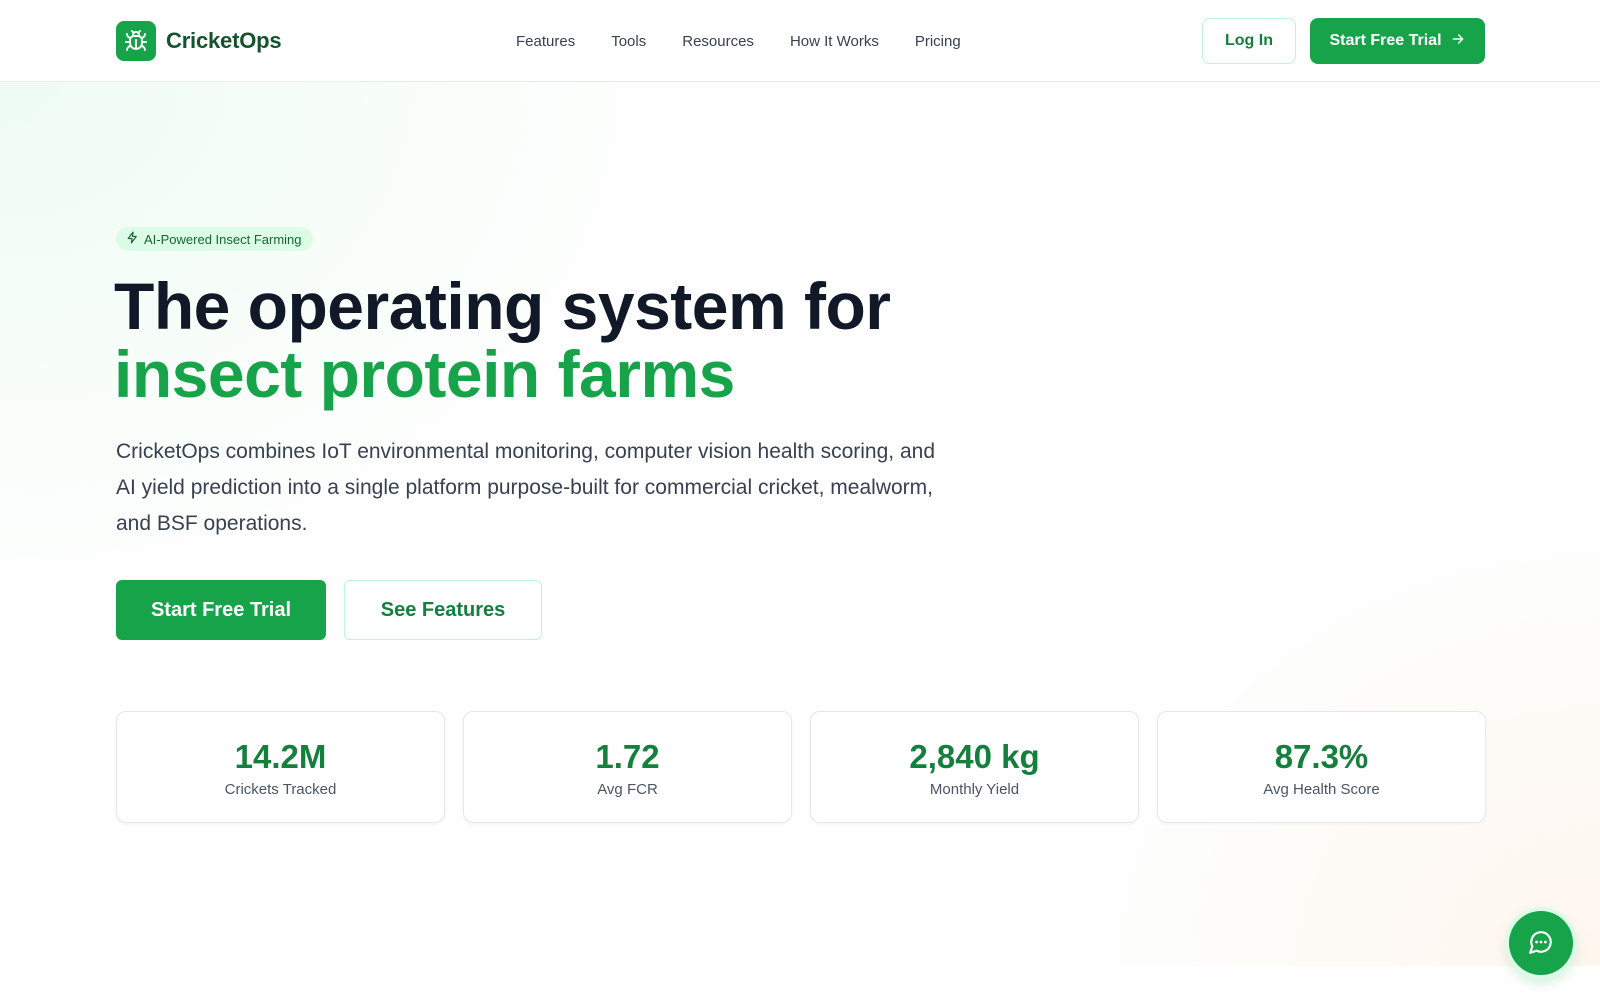 The image size is (1600, 1000). Describe the element at coordinates (834, 41) in the screenshot. I see `nav-how-it-works: How It Works` at that location.